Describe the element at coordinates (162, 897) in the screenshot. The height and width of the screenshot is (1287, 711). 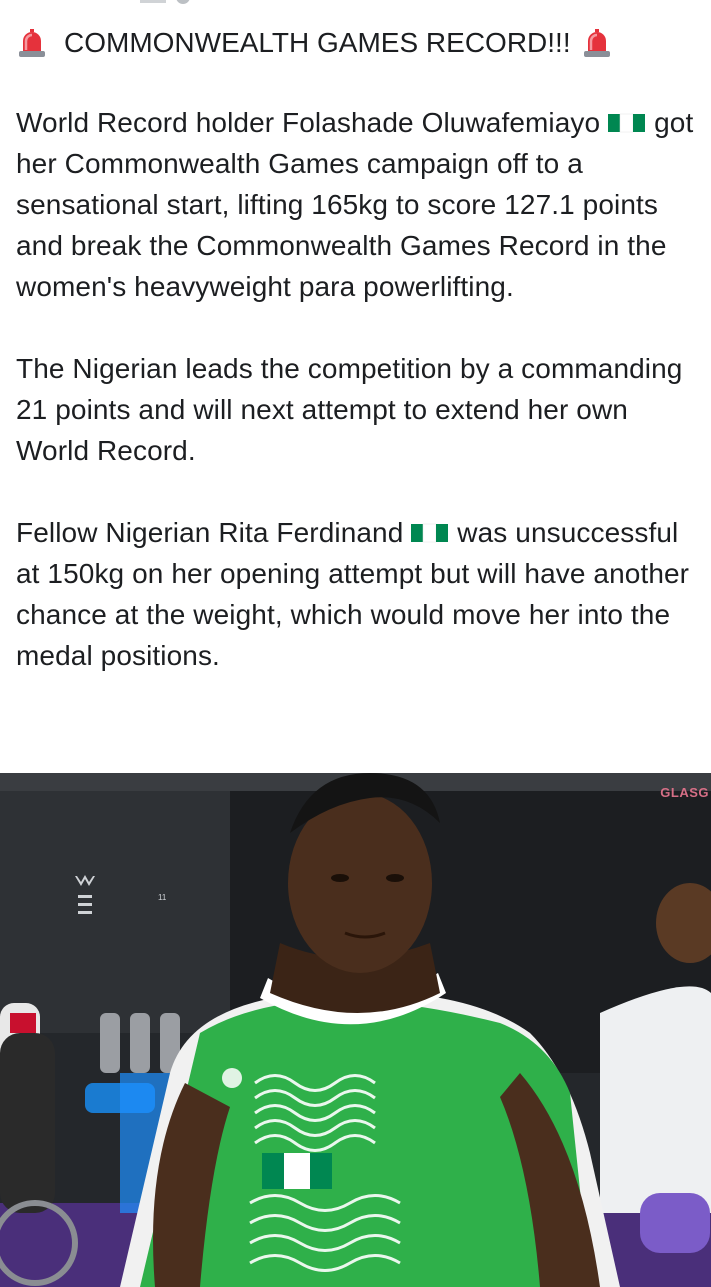
I see `svg-text: 11` at that location.